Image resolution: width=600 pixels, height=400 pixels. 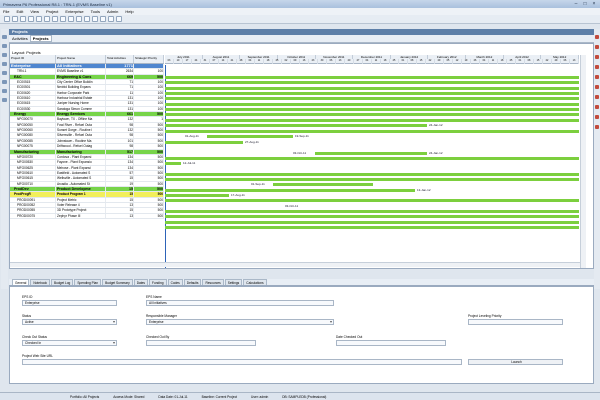 I want to click on tab-calculations: Calculations, so click(x=255, y=282).